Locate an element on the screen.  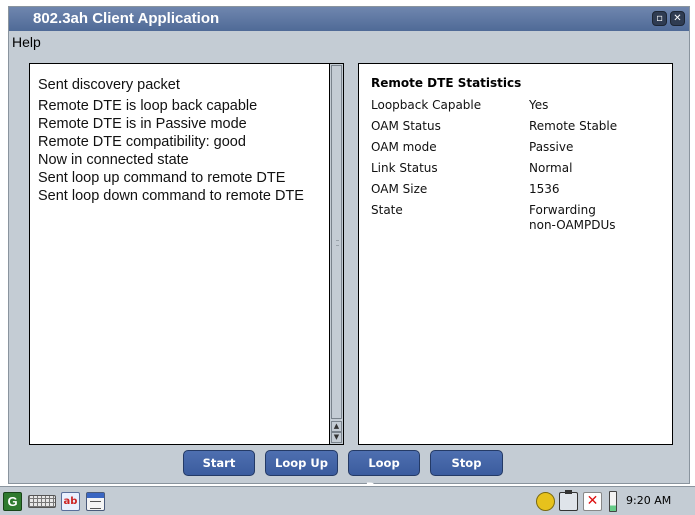
stop-button: Stop is located at coordinates (466, 463).